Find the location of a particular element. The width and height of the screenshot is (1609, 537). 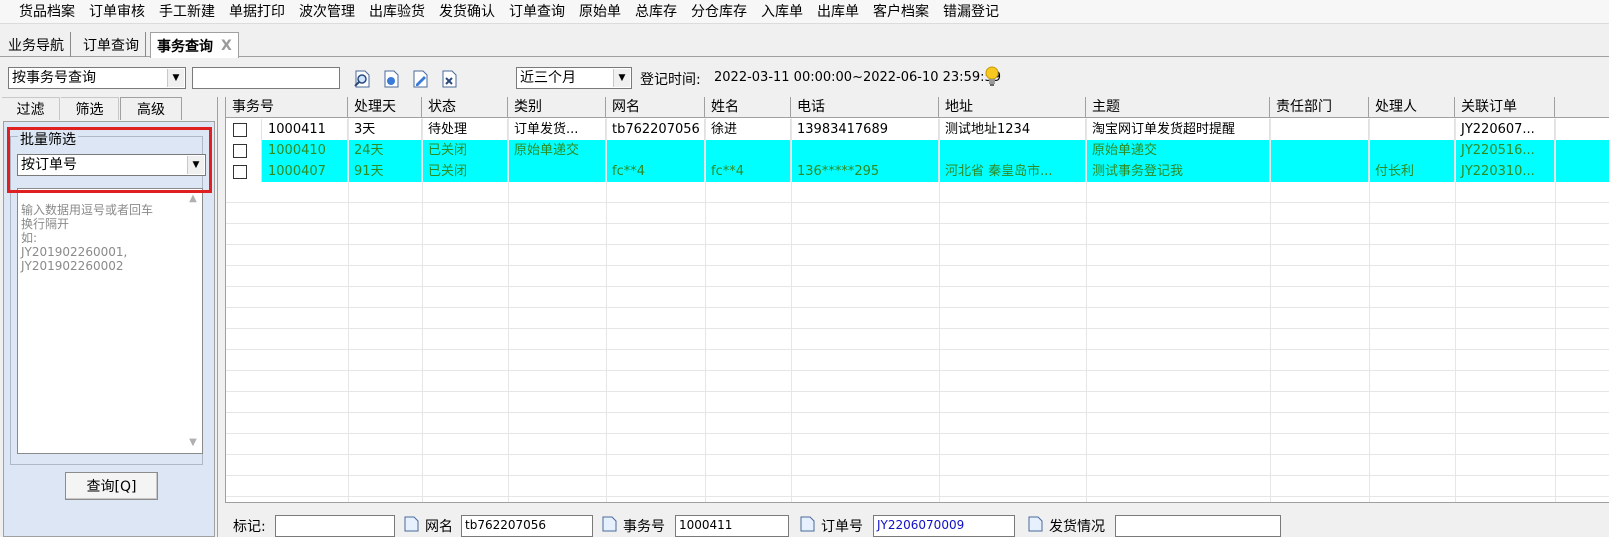

col-header-days: 处理天 is located at coordinates (385, 107).